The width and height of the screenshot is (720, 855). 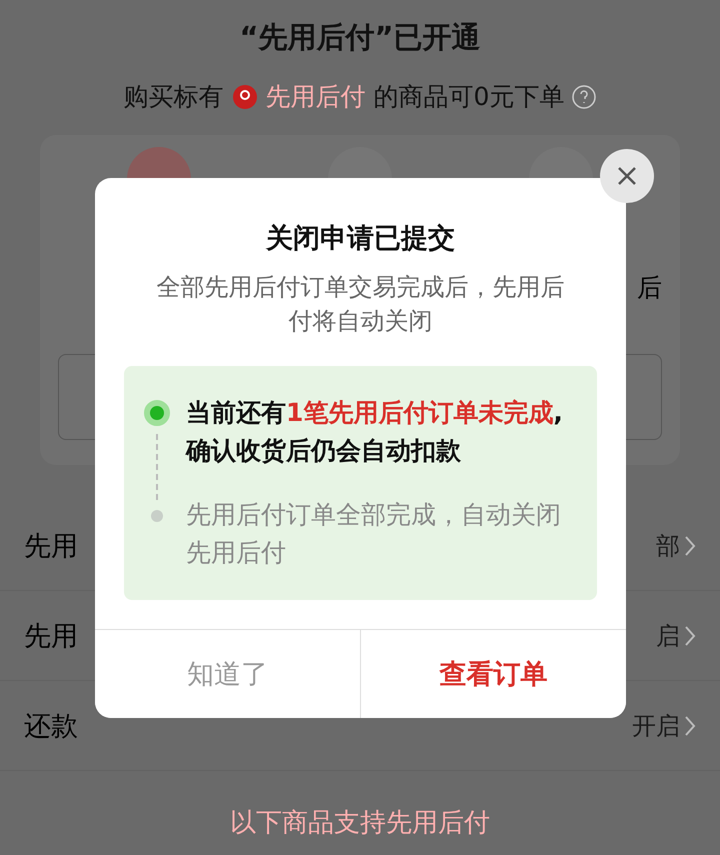 What do you see at coordinates (245, 97) in the screenshot?
I see `badge-icon` at bounding box center [245, 97].